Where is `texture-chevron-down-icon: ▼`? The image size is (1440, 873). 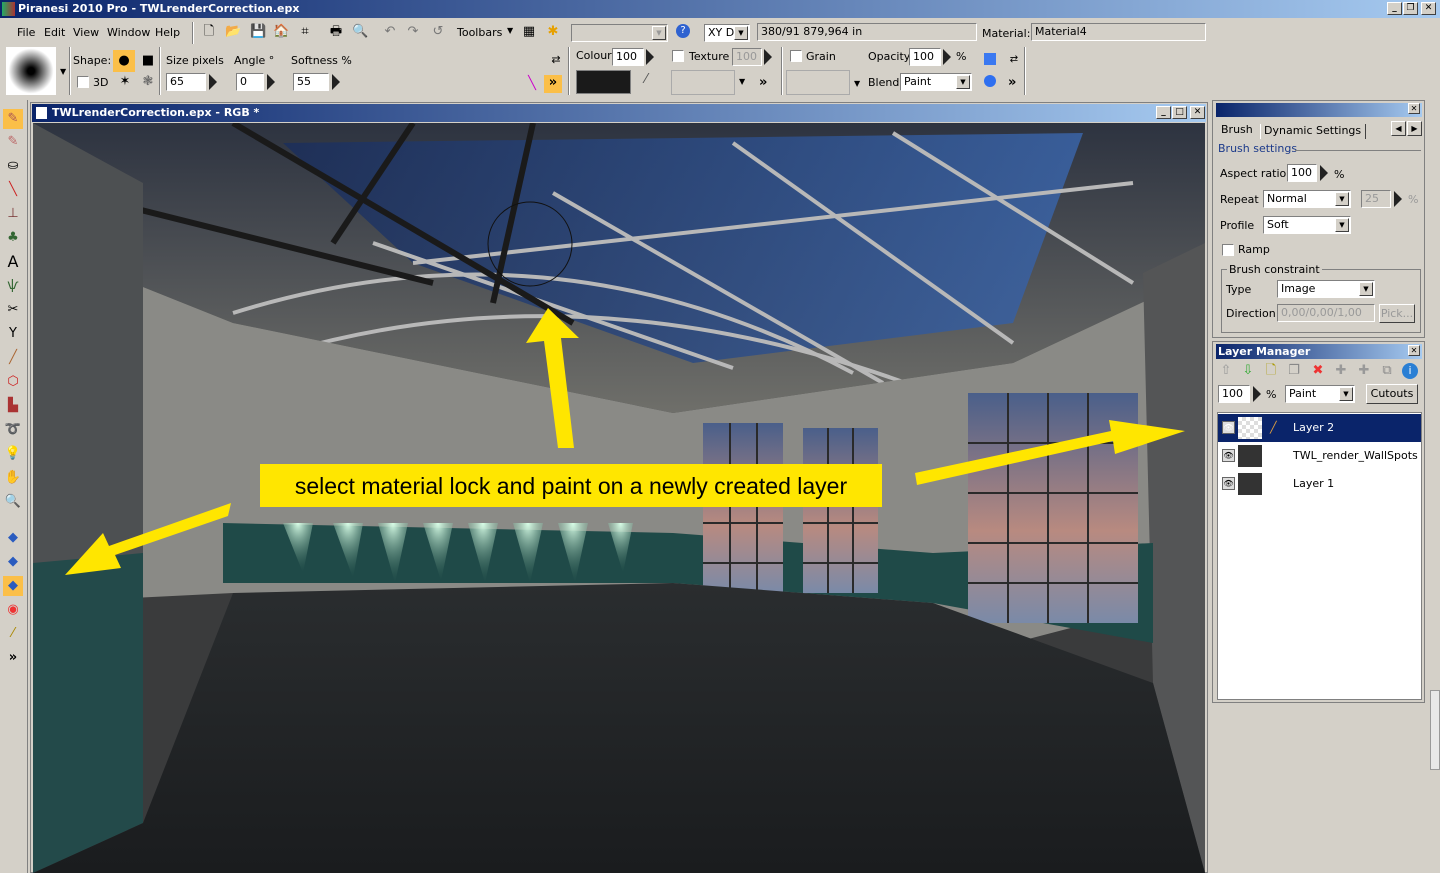
texture-chevron-down-icon: ▼ is located at coordinates (742, 81).